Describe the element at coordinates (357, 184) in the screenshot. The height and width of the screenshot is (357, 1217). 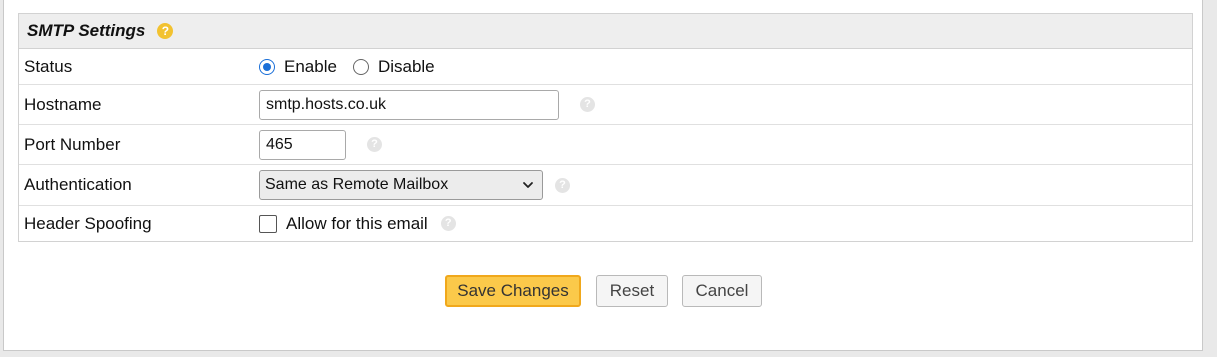
I see `authentication-selected-value: Same as Remote Mailbox` at that location.